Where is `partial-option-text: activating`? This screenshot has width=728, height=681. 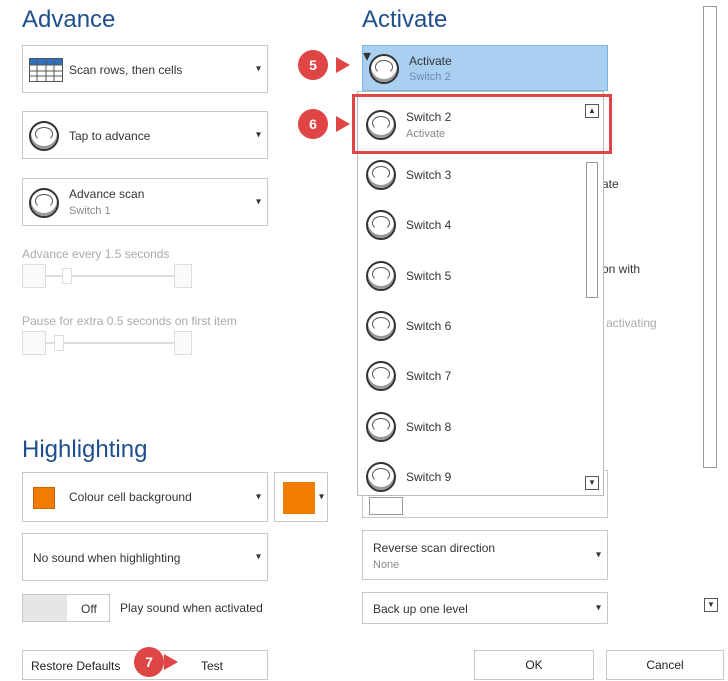 partial-option-text: activating is located at coordinates (631, 323).